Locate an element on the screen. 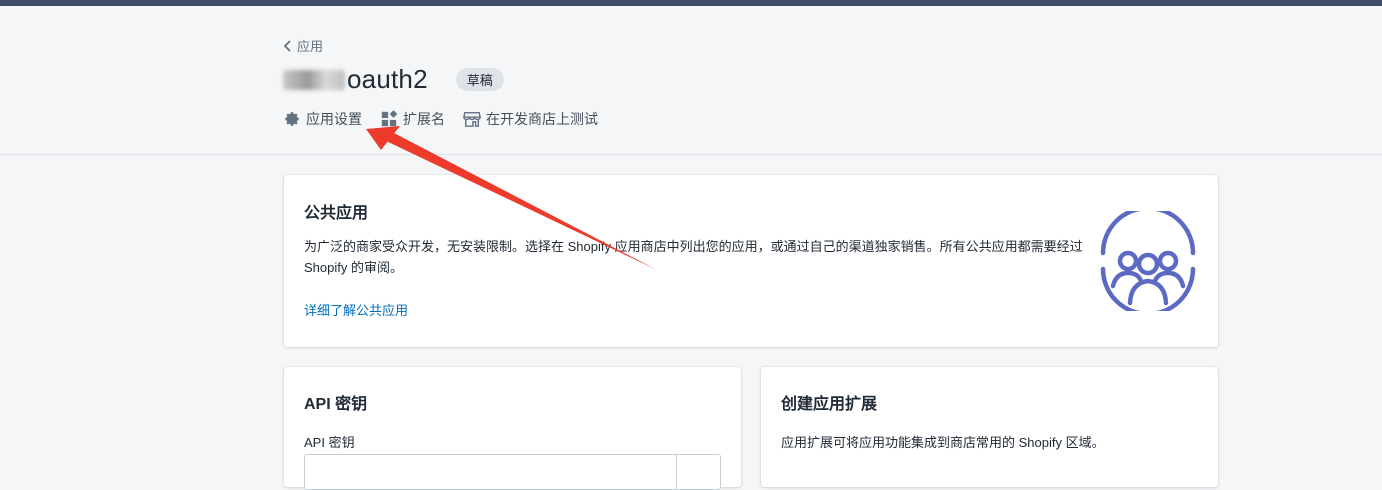 Image resolution: width=1382 pixels, height=490 pixels. test-on-dev-store-label: 在开发商店上测试 is located at coordinates (542, 119).